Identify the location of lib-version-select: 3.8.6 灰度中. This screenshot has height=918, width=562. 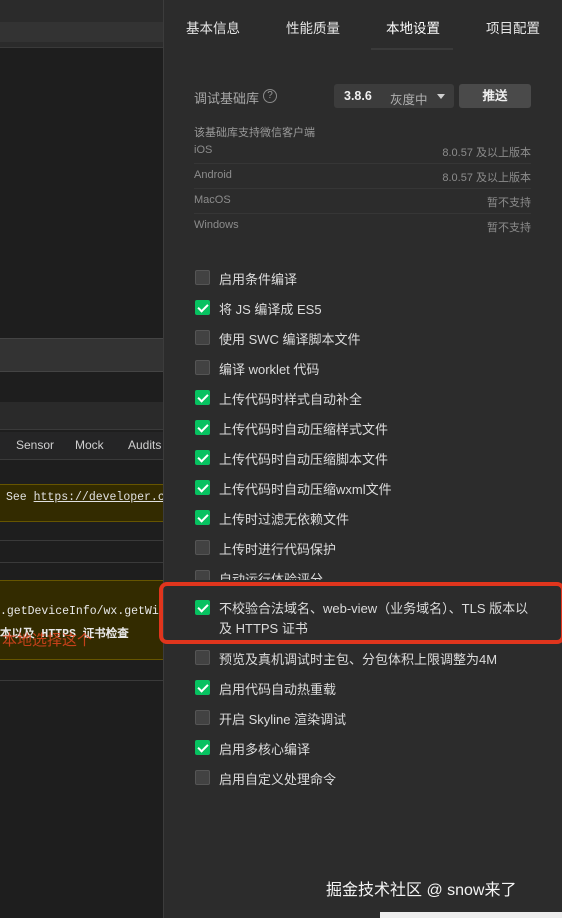
(394, 96).